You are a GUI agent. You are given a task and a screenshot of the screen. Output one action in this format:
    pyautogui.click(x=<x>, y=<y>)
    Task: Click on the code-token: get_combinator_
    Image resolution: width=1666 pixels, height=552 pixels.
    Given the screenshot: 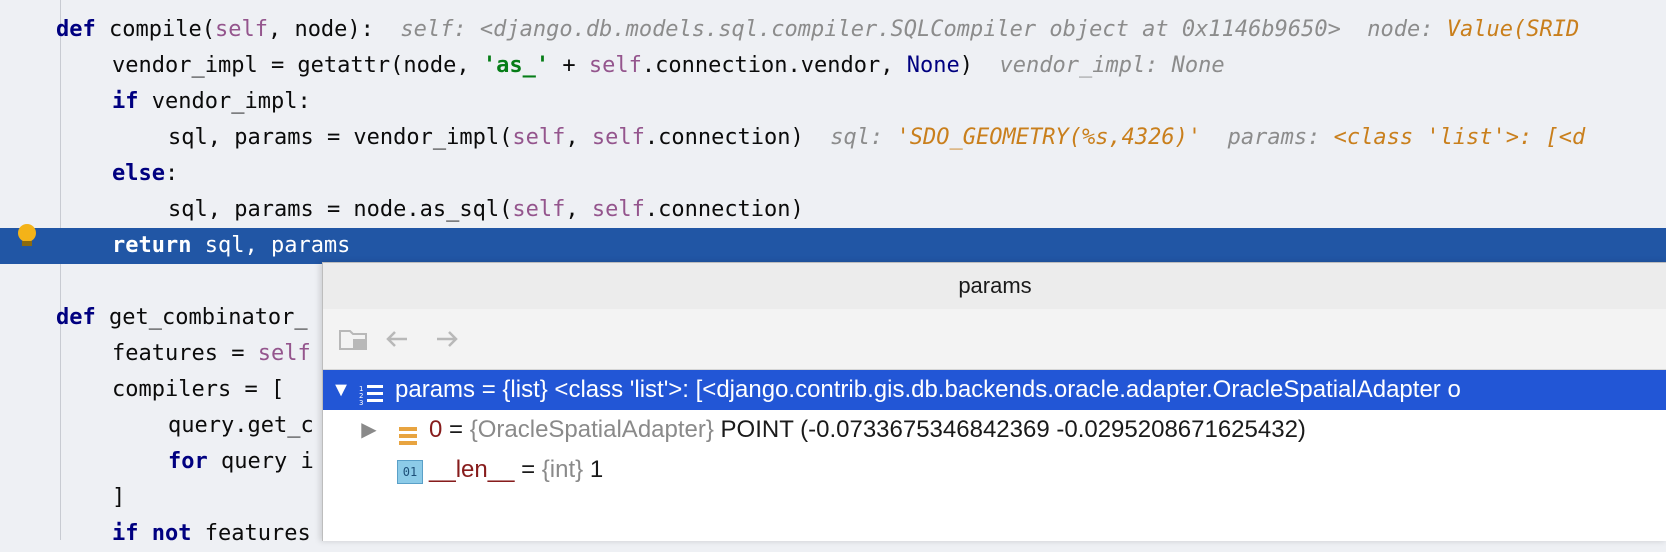 What is the action you would take?
    pyautogui.click(x=201, y=317)
    